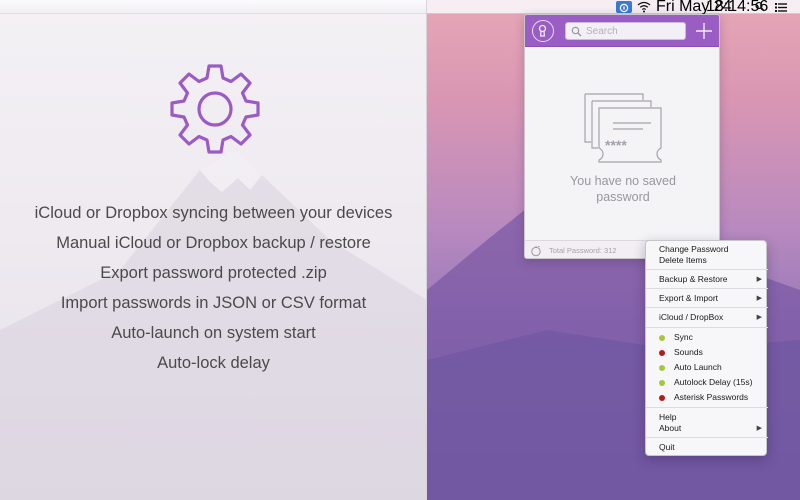 Image resolution: width=800 pixels, height=500 pixels. I want to click on add-password-button, so click(704, 31).